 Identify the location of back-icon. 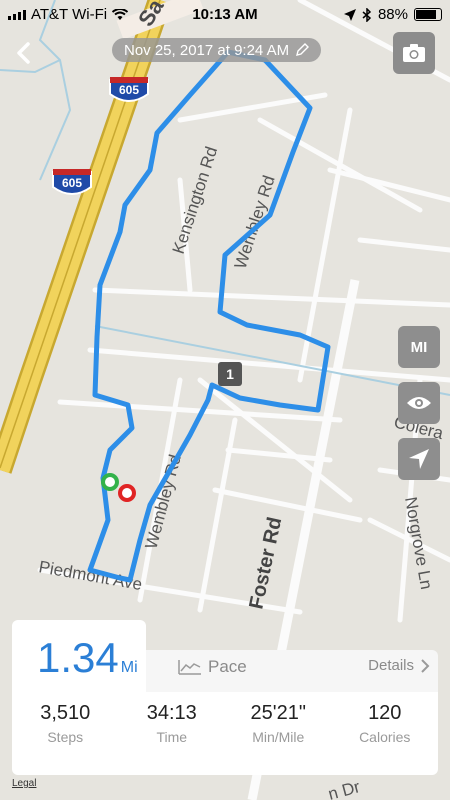
(23, 53).